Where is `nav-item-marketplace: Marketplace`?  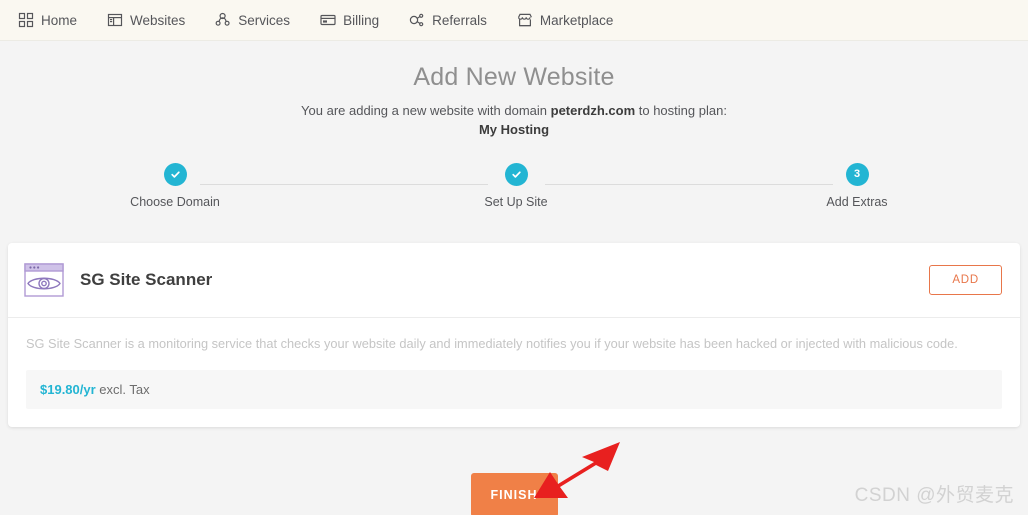
nav-item-marketplace: Marketplace is located at coordinates (565, 20).